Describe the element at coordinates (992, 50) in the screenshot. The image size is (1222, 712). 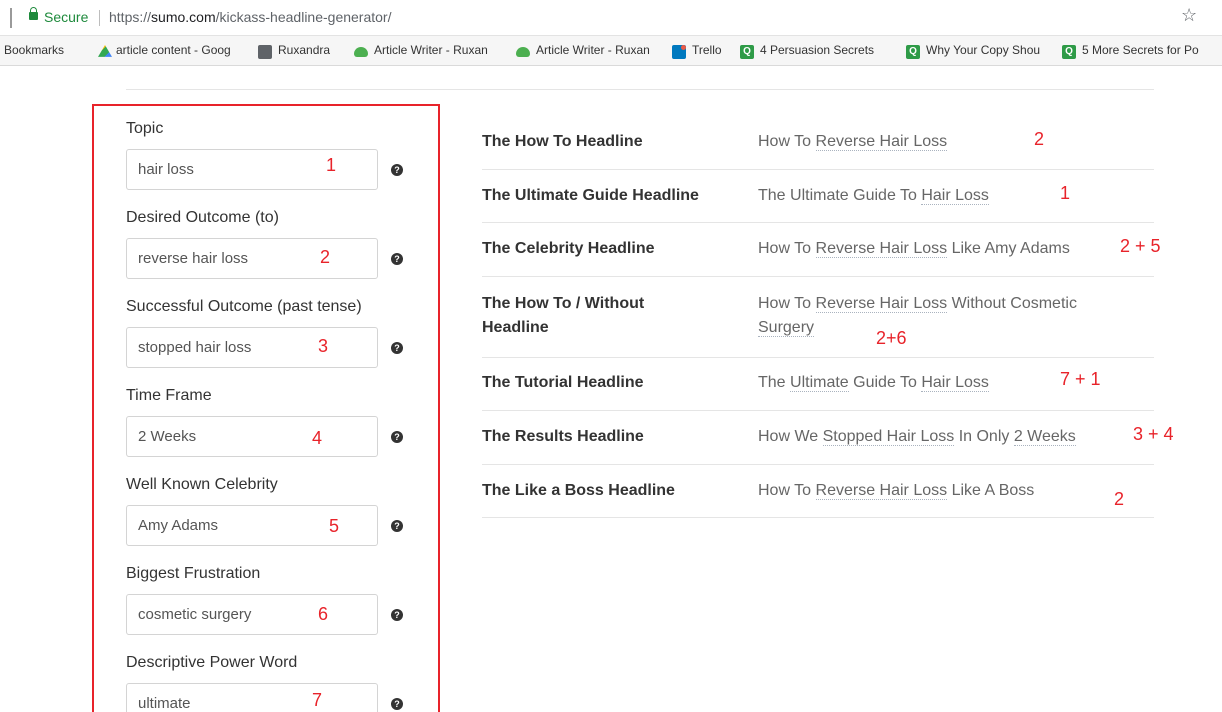
I see `bookmark-item: Why Your Copy Shou` at that location.